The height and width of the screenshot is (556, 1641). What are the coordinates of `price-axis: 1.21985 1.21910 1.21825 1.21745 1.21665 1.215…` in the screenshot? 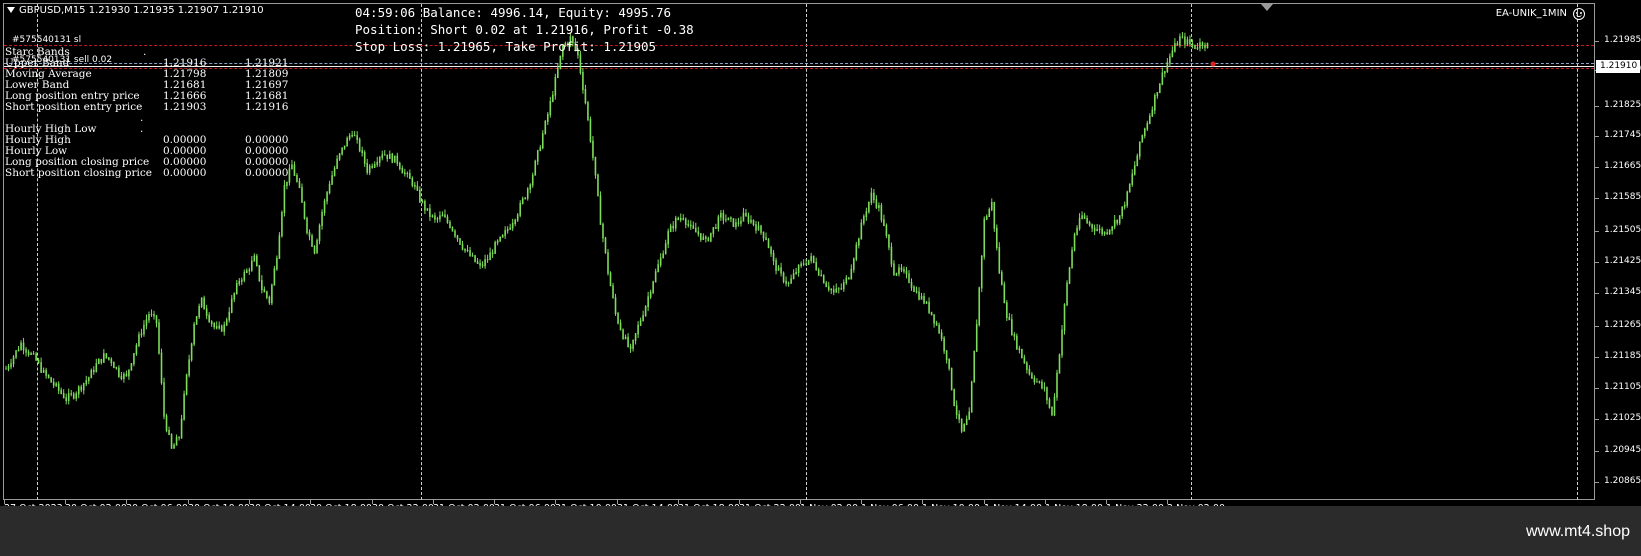 It's located at (1618, 252).